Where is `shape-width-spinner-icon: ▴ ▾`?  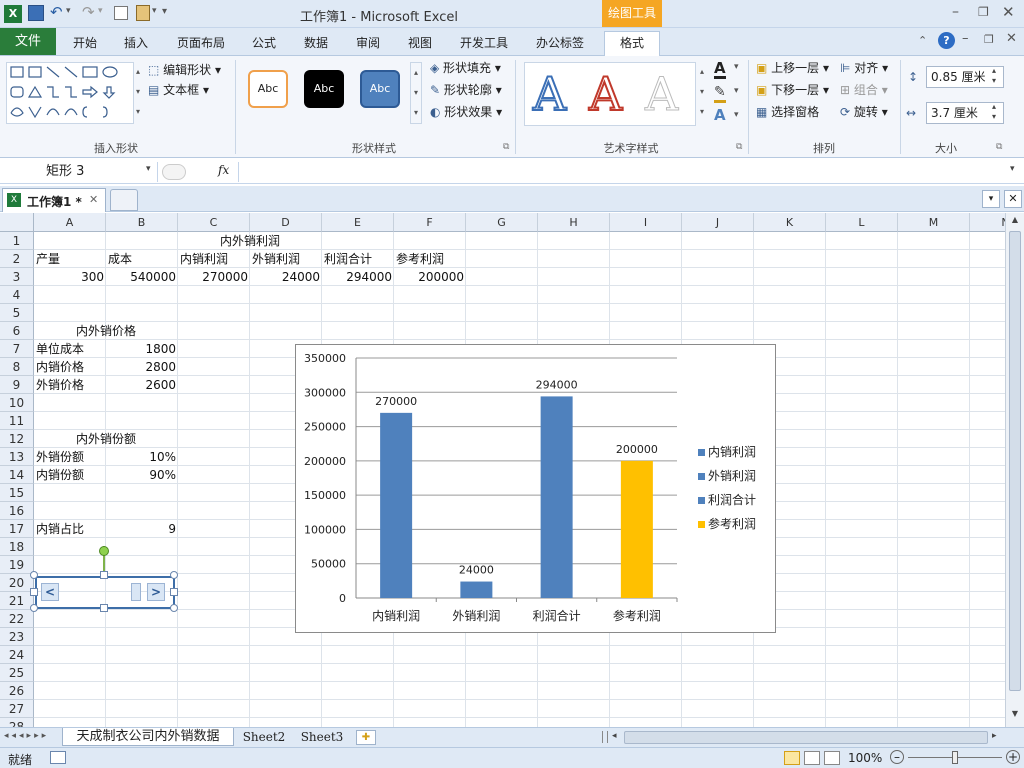 shape-width-spinner-icon: ▴ ▾ is located at coordinates (994, 112).